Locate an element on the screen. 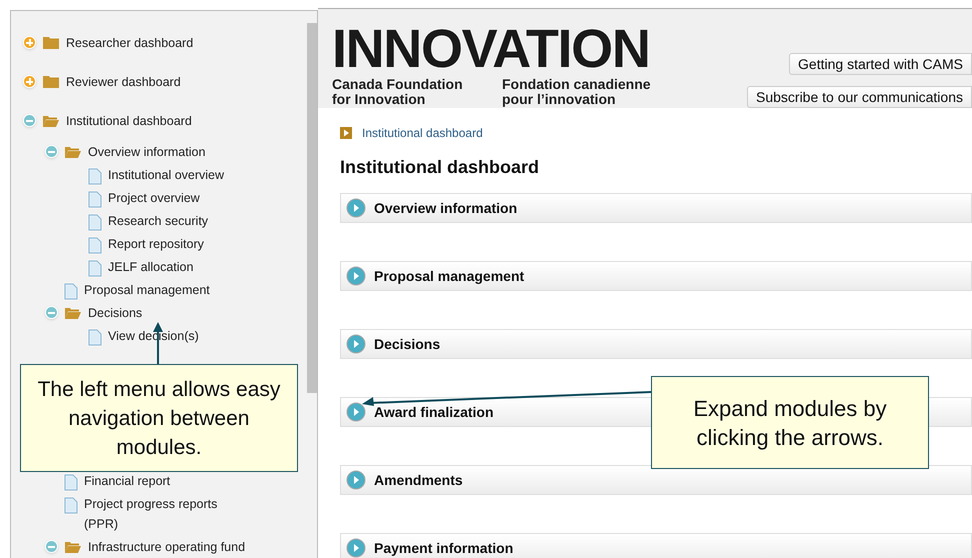 Image resolution: width=972 pixels, height=558 pixels. logo-name: Canada Foundation for Innovation is located at coordinates (398, 92).